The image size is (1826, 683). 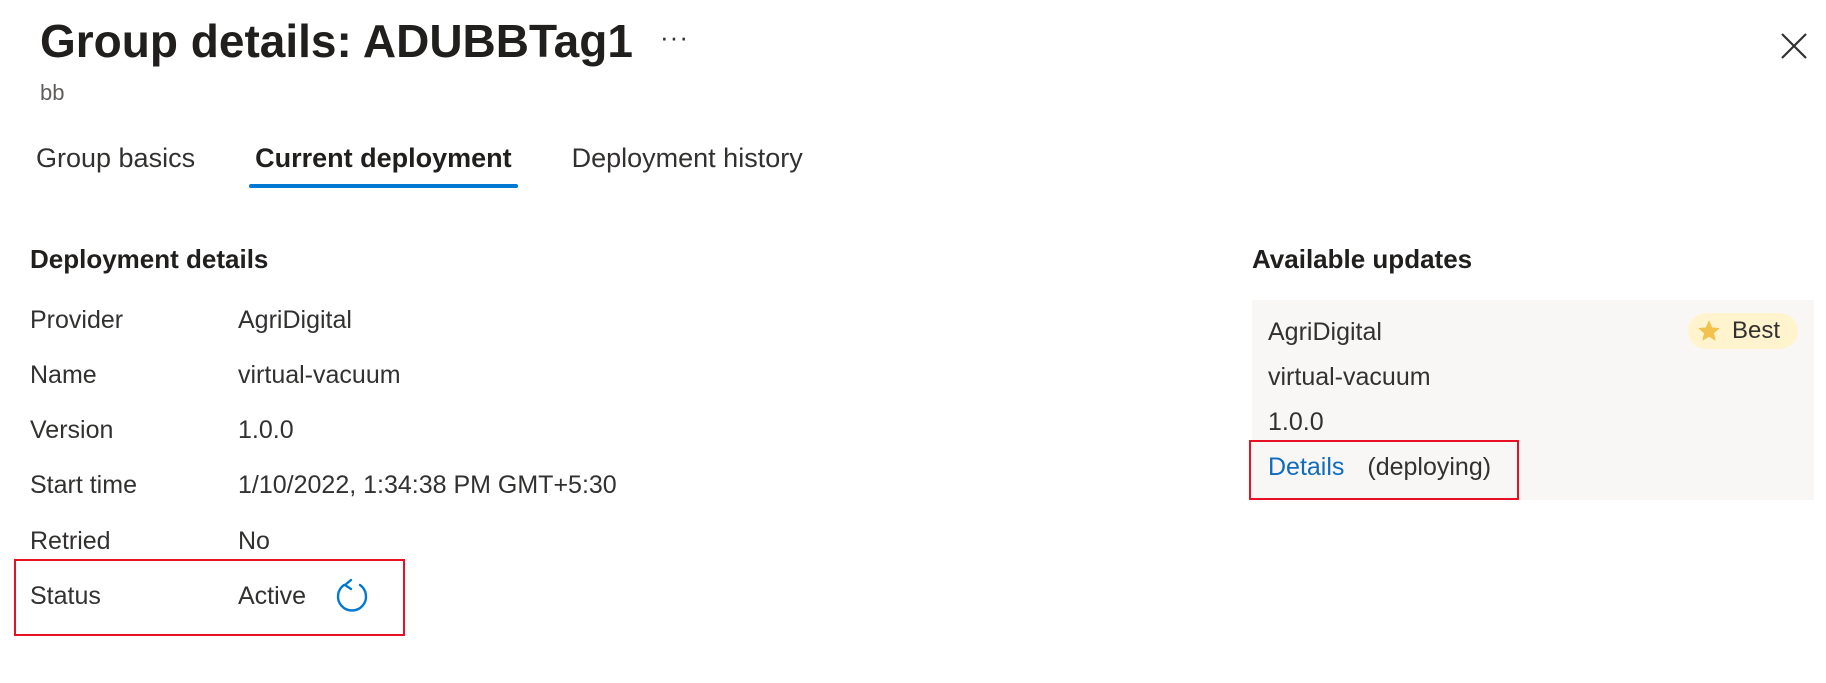 What do you see at coordinates (1794, 46) in the screenshot?
I see `close-icon` at bounding box center [1794, 46].